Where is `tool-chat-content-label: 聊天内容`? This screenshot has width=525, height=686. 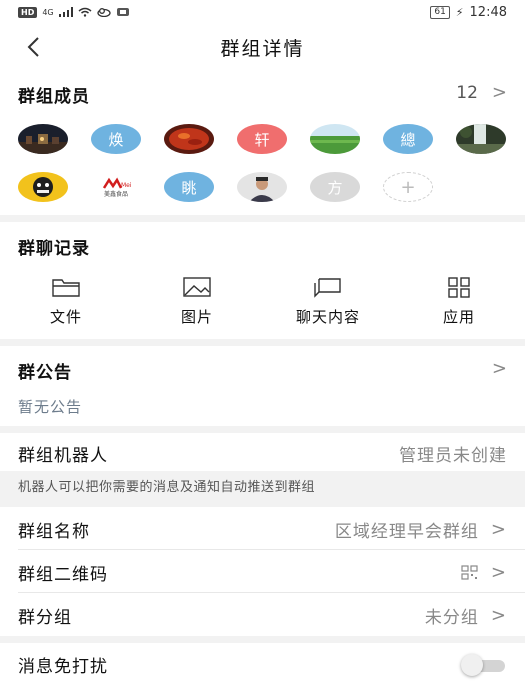 tool-chat-content-label: 聊天内容 is located at coordinates (327, 317).